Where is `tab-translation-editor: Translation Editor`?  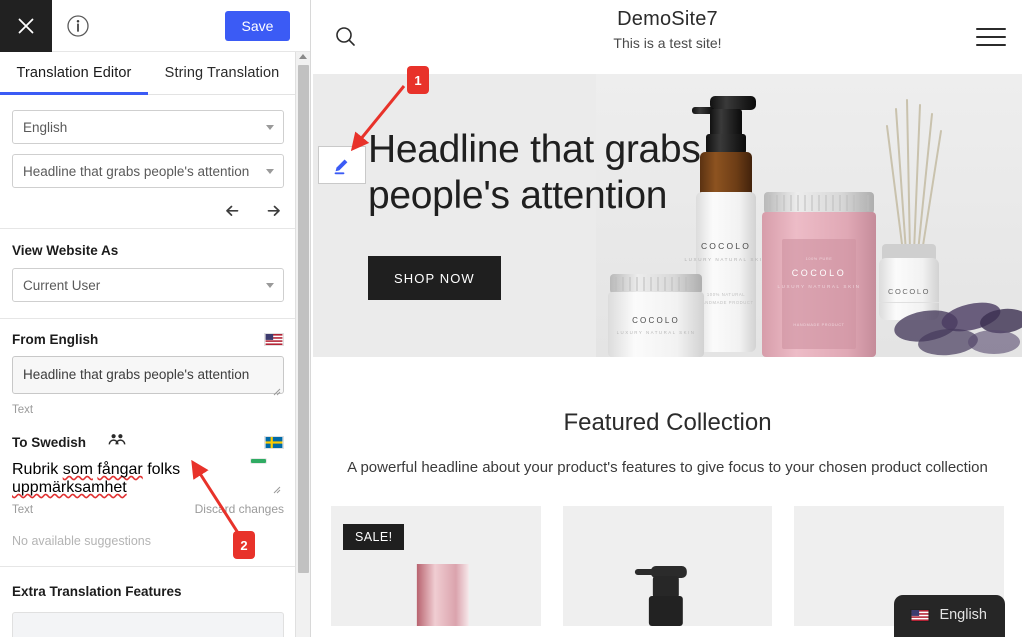
tab-translation-editor: Translation Editor is located at coordinates (74, 73).